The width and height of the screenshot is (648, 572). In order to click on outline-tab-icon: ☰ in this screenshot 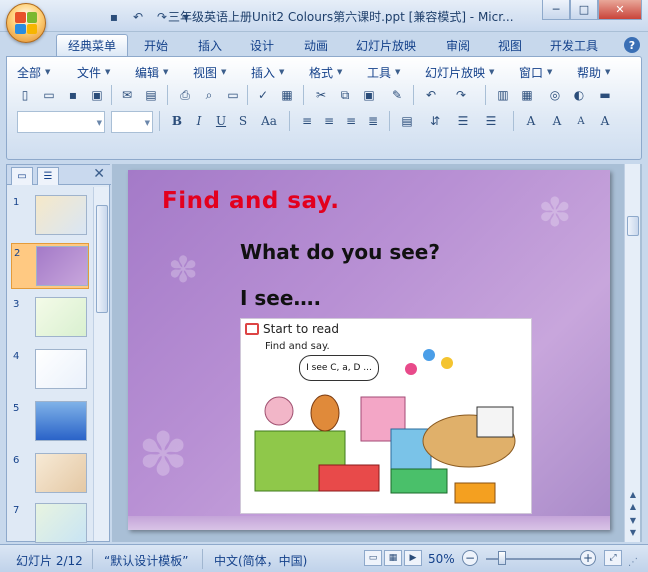, I will do `click(48, 176)`.